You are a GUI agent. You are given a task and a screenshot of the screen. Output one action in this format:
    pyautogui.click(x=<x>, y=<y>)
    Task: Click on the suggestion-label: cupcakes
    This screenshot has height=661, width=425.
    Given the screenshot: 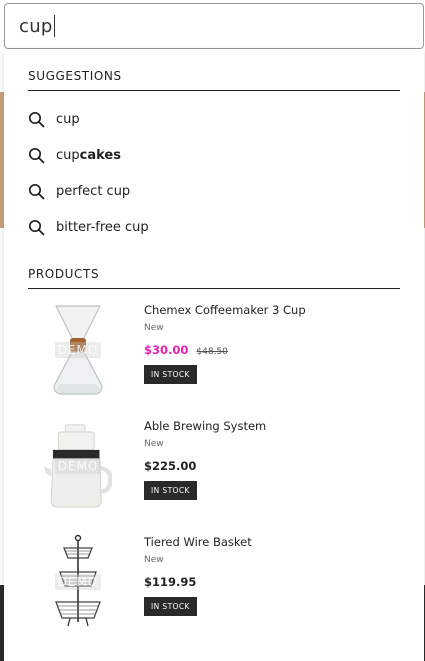 What is the action you would take?
    pyautogui.click(x=88, y=155)
    